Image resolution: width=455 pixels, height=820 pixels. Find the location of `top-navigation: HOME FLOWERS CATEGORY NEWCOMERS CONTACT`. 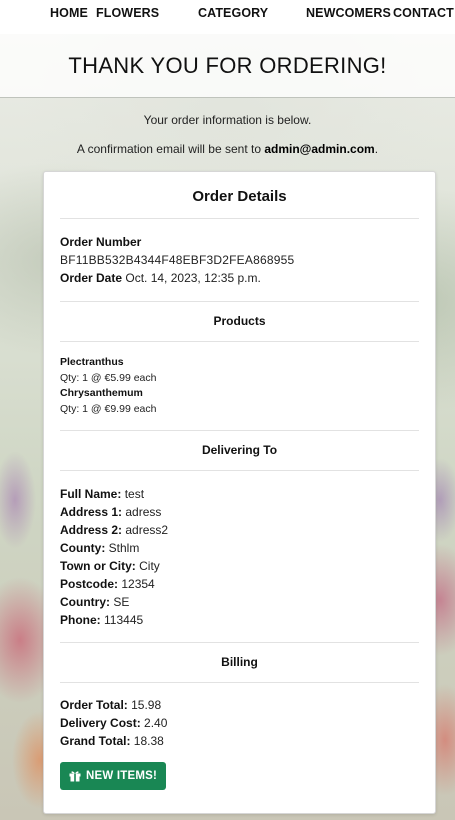

top-navigation: HOME FLOWERS CATEGORY NEWCOMERS CONTACT is located at coordinates (227, 17).